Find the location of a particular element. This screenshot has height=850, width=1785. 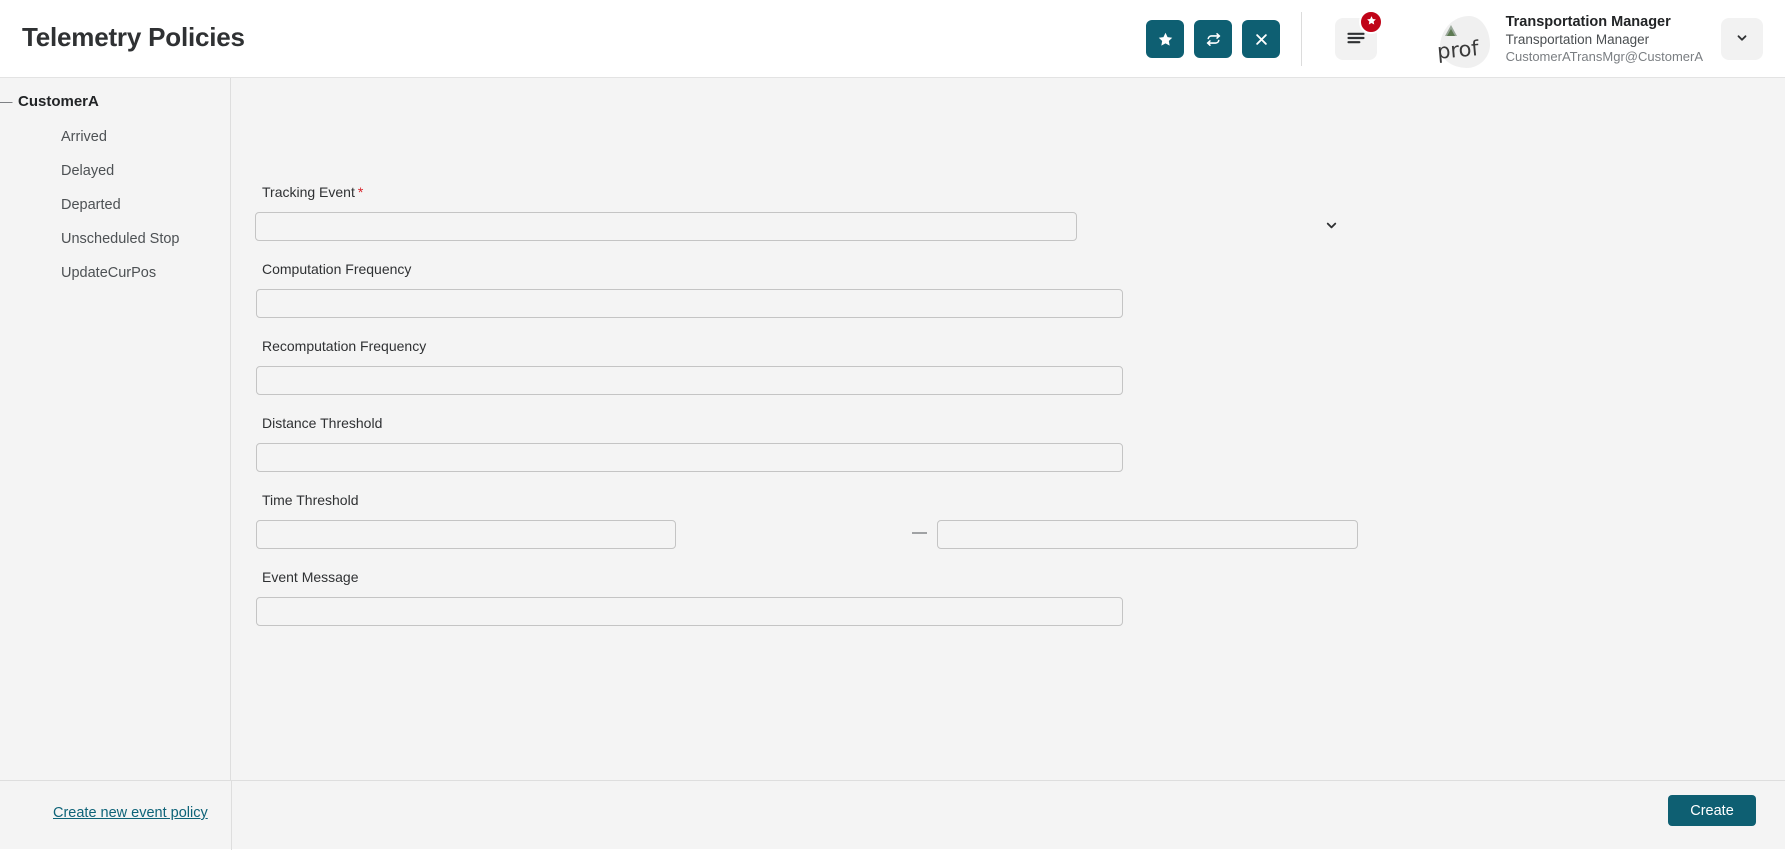

distance-threshold-input is located at coordinates (689, 457).